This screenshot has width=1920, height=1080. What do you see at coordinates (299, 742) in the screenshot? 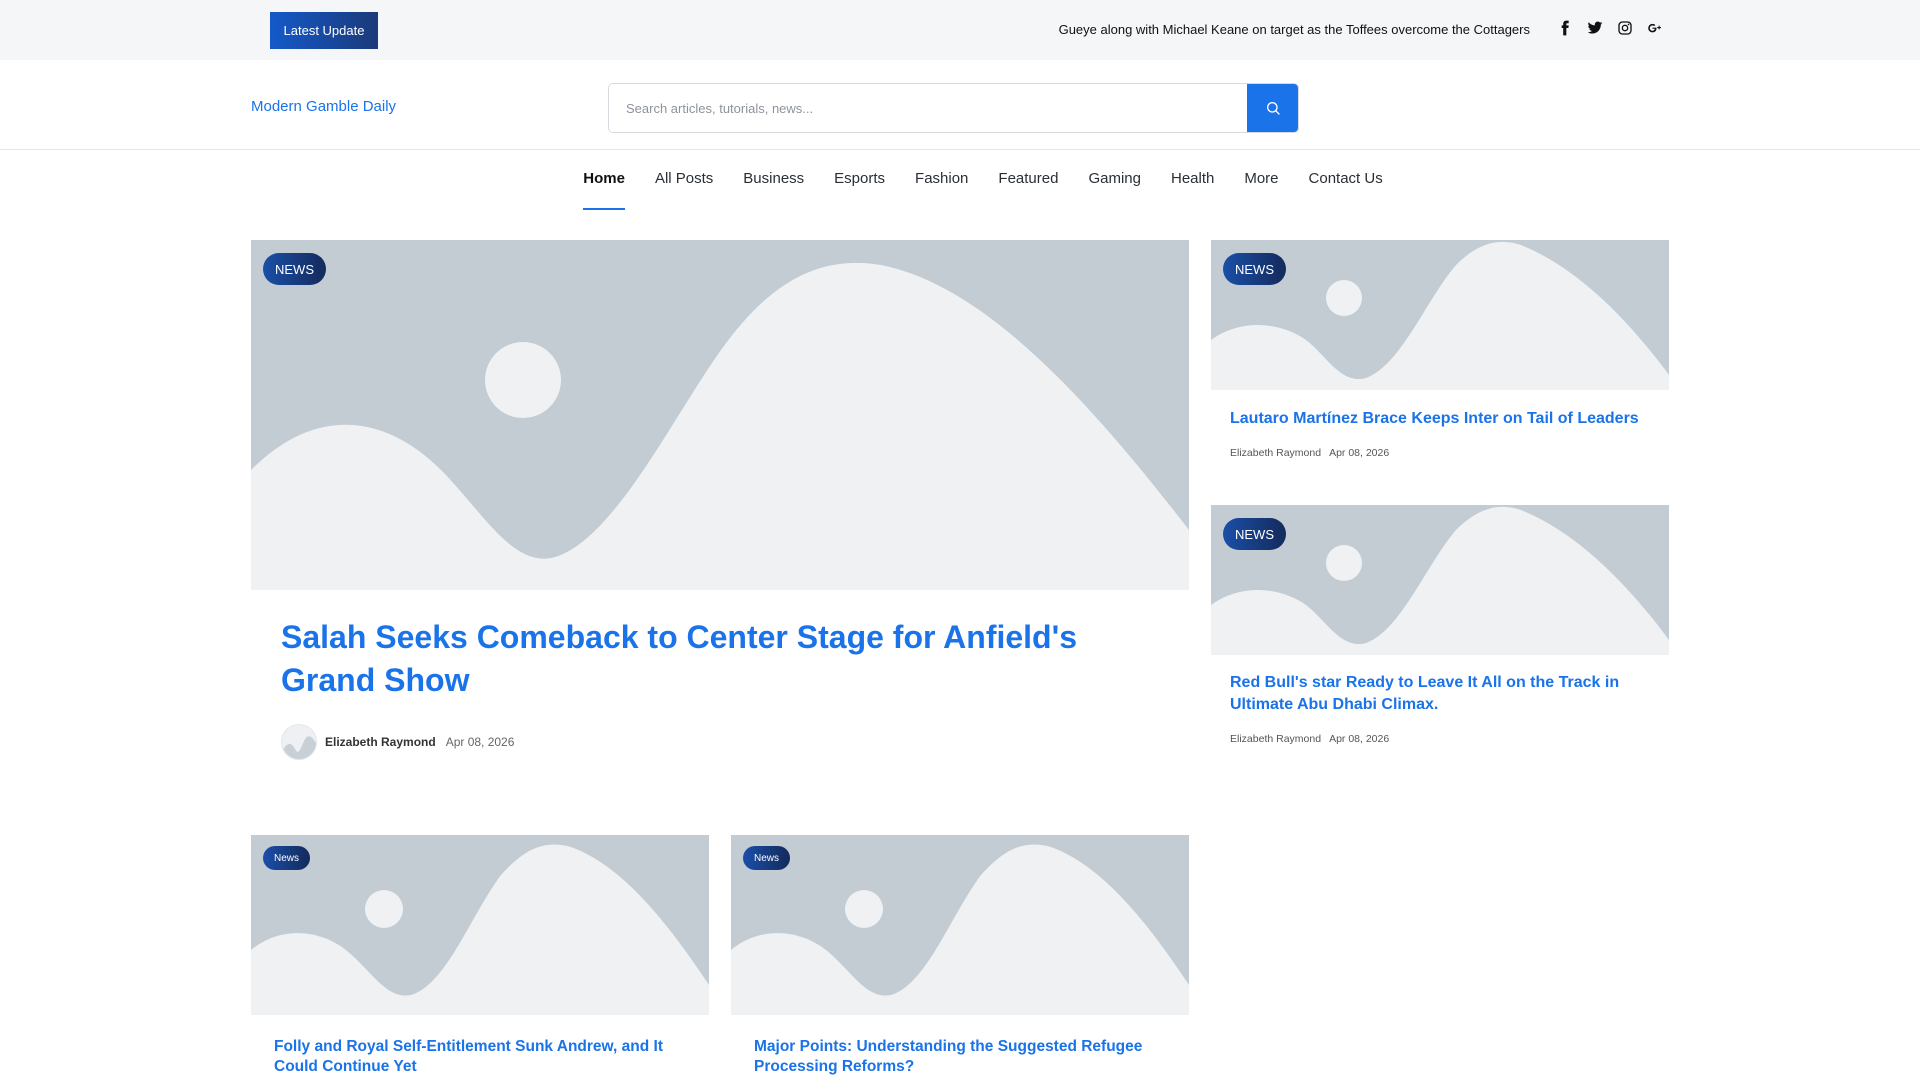
I see `author-avatar` at bounding box center [299, 742].